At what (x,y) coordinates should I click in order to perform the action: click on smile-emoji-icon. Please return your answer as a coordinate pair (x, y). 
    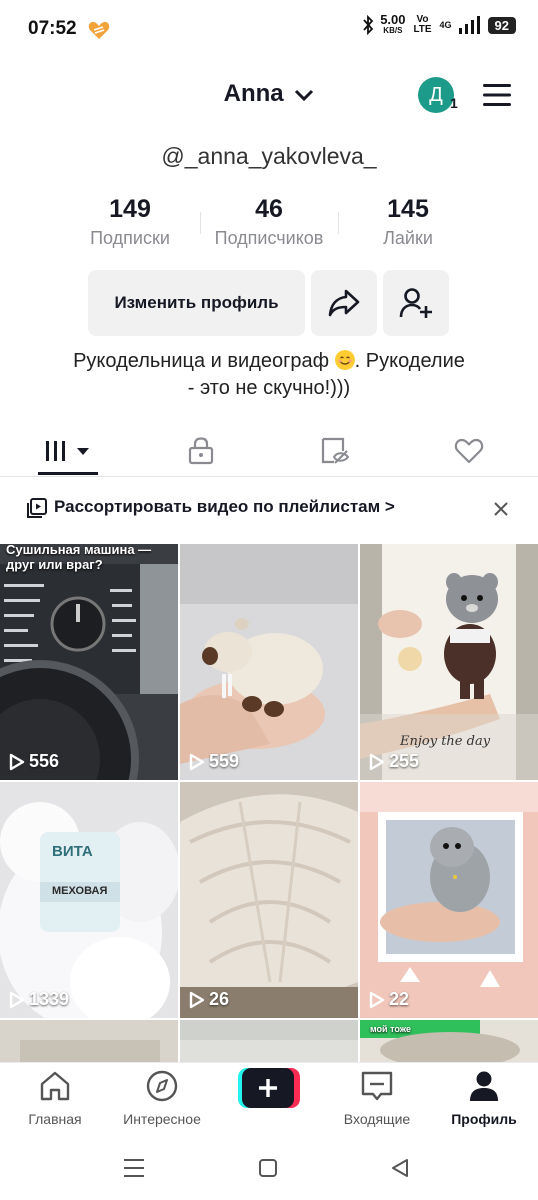
    Looking at the image, I should click on (344, 360).